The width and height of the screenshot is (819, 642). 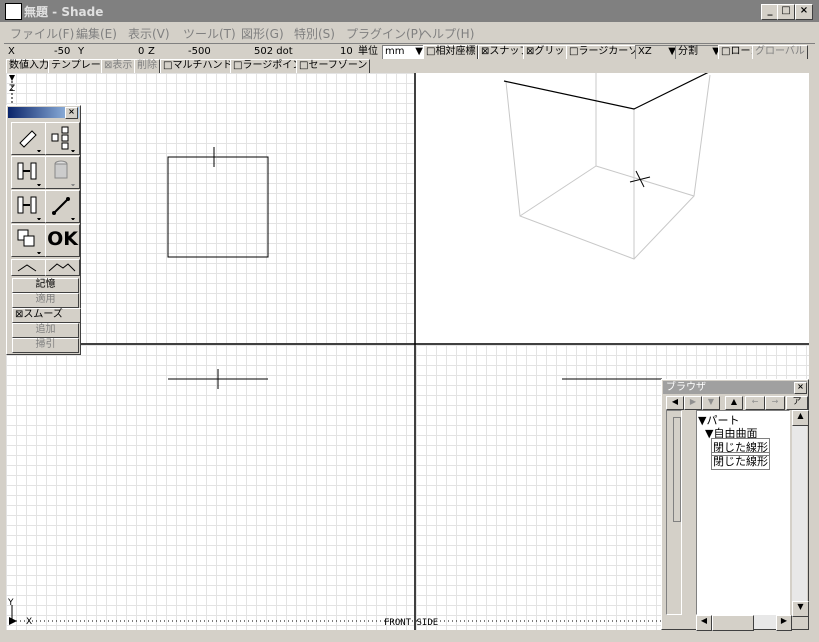 What do you see at coordinates (45, 285) in the screenshot?
I see `memory-button: 記憶` at bounding box center [45, 285].